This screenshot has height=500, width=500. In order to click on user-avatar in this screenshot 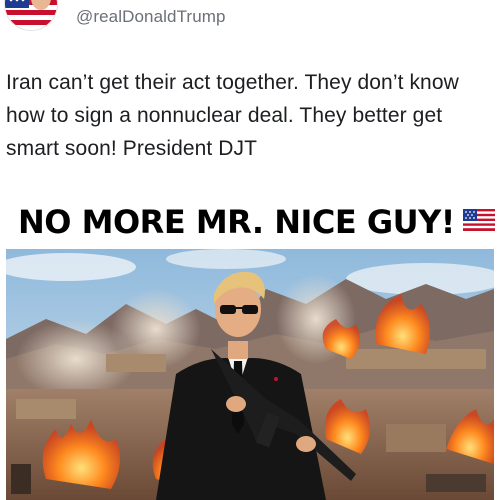, I will do `click(31, 15)`.